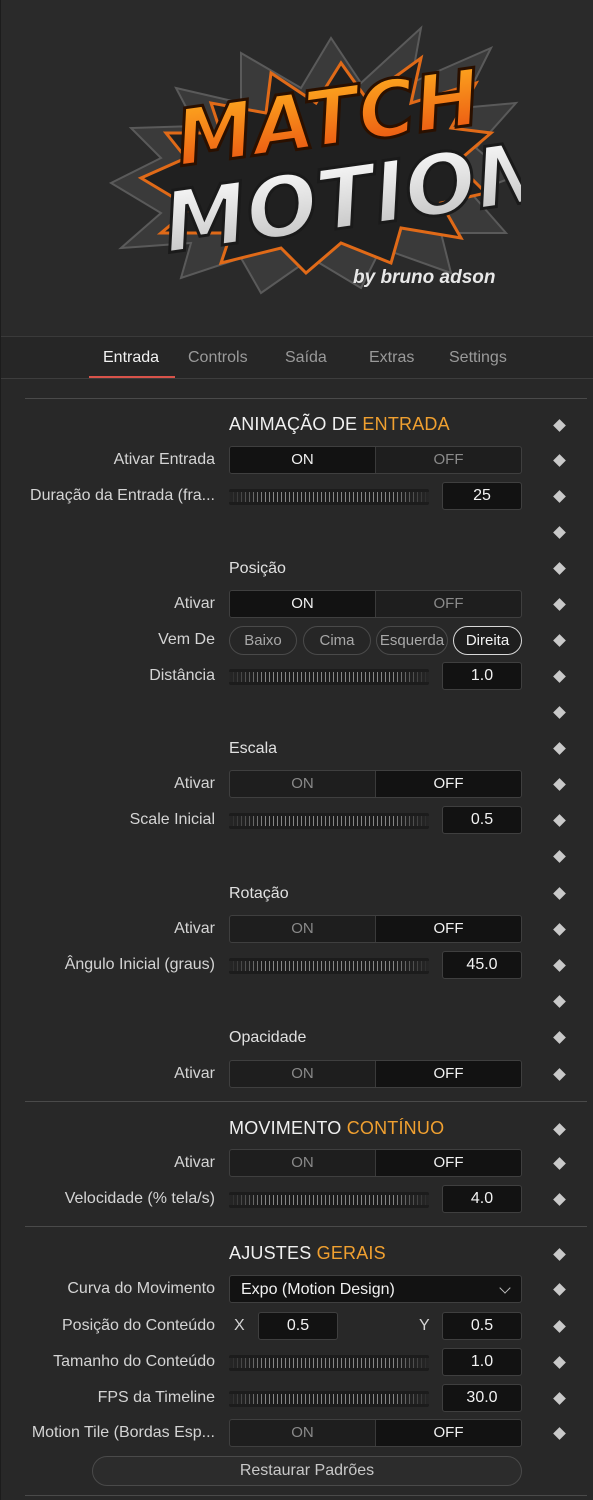 Image resolution: width=593 pixels, height=1500 pixels. What do you see at coordinates (297, 1038) in the screenshot?
I see `opacidade-header: Opacidade` at bounding box center [297, 1038].